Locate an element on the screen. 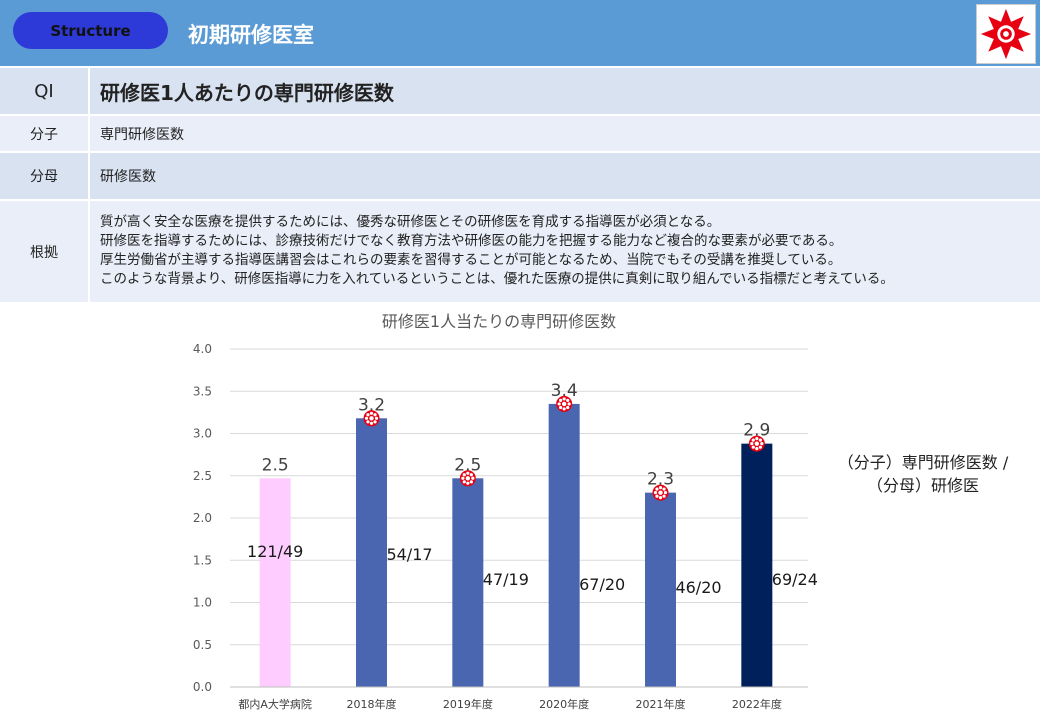  numerator-row: 分子 専門研修医数 is located at coordinates (520, 133).